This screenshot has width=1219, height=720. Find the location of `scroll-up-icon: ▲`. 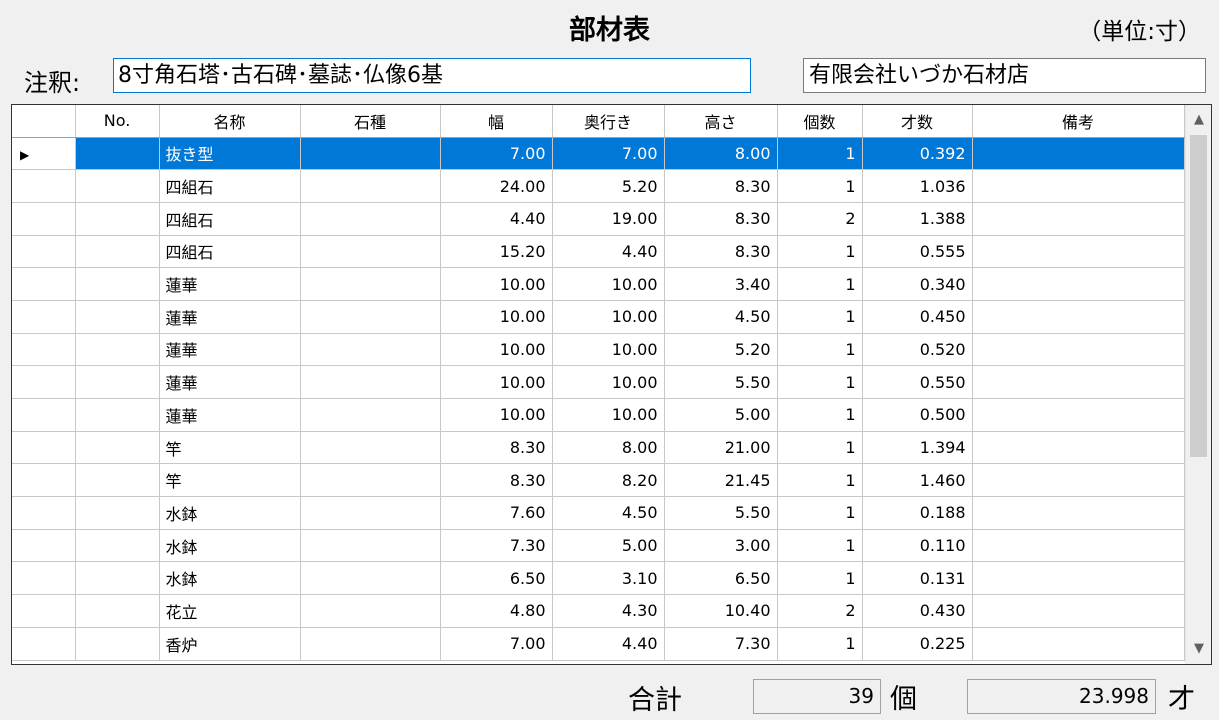

scroll-up-icon: ▲ is located at coordinates (1198, 120).